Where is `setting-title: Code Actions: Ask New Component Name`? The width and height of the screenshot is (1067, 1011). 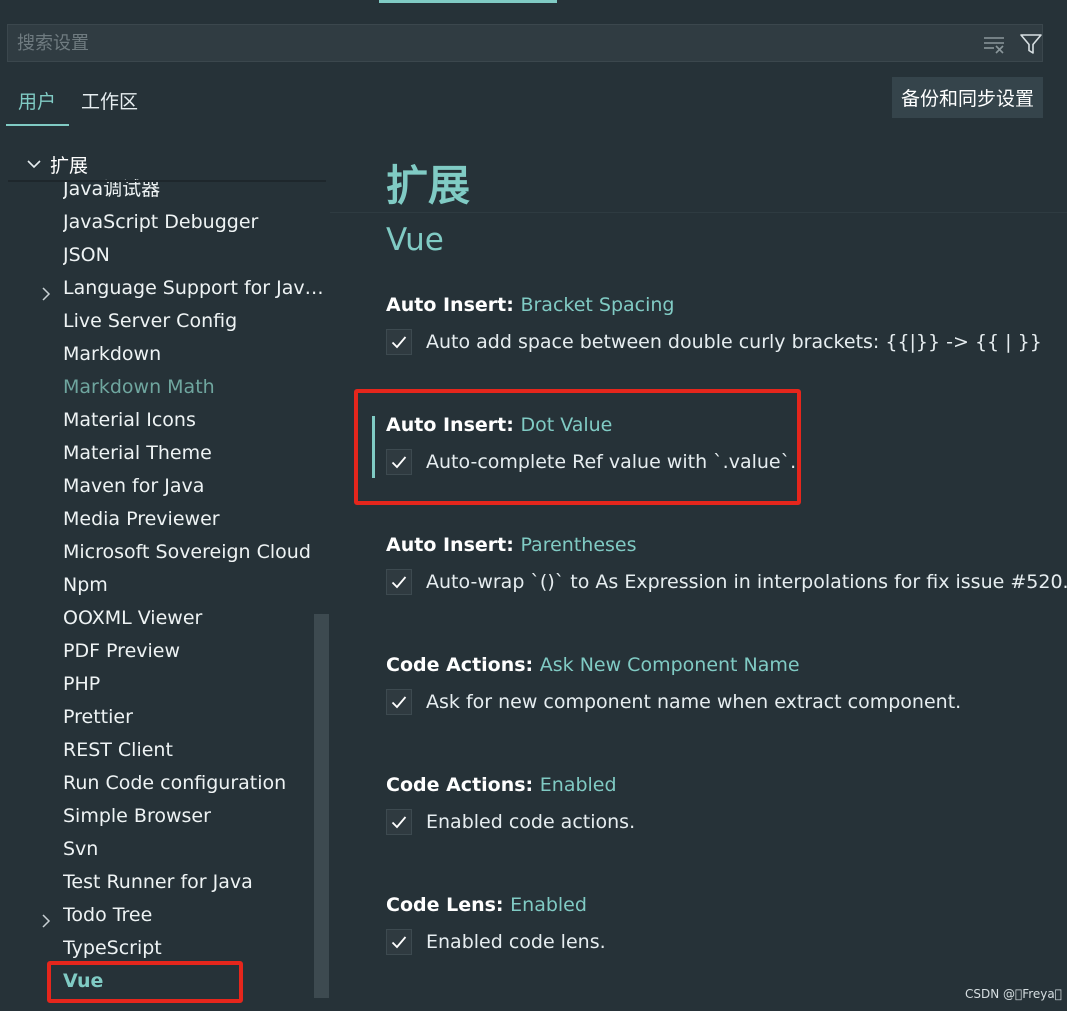 setting-title: Code Actions: Ask New Component Name is located at coordinates (716, 665).